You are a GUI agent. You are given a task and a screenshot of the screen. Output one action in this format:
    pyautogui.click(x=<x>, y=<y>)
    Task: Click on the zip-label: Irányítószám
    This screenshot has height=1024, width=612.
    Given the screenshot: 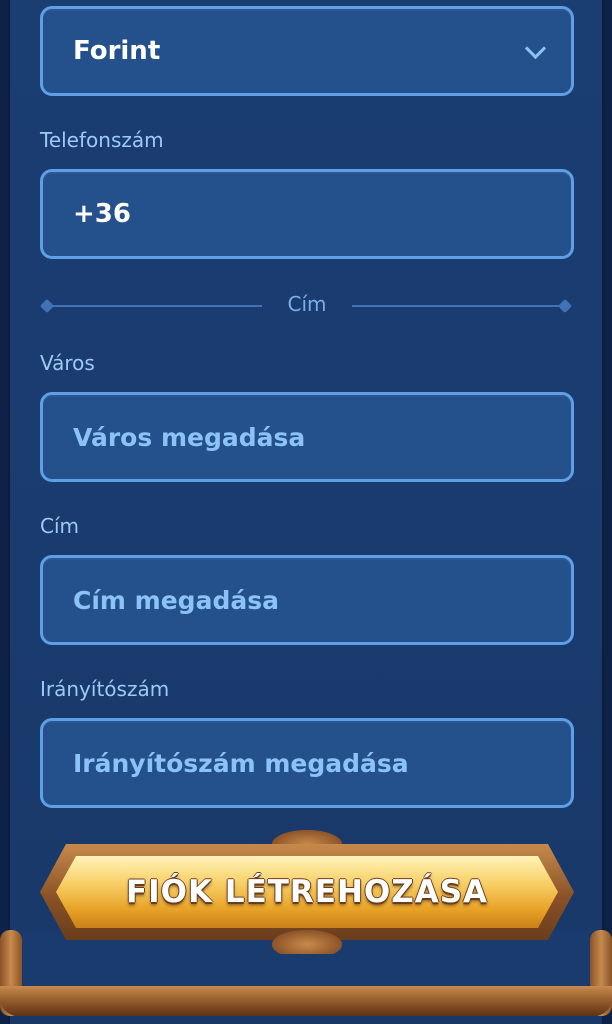 What is the action you would take?
    pyautogui.click(x=105, y=689)
    